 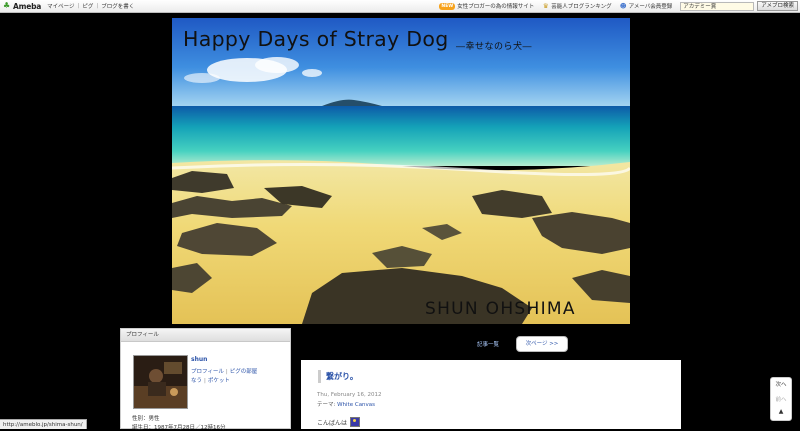 I want to click on mypage-link: マイページ, so click(x=60, y=6).